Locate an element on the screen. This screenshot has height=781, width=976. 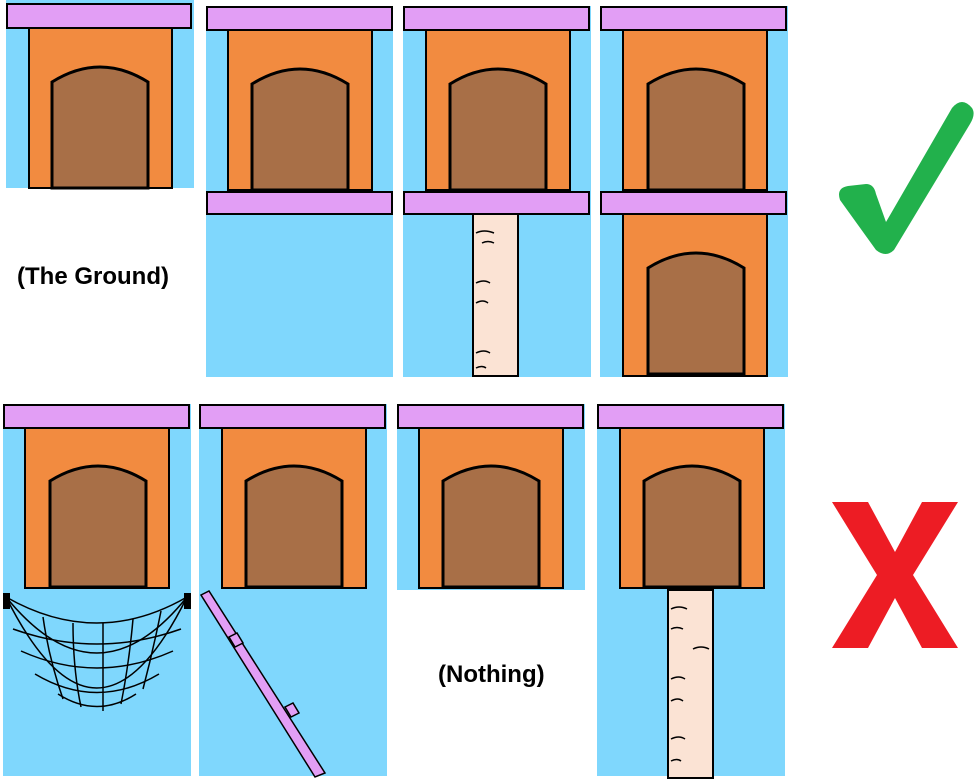
tilted-board is located at coordinates (263, 684).